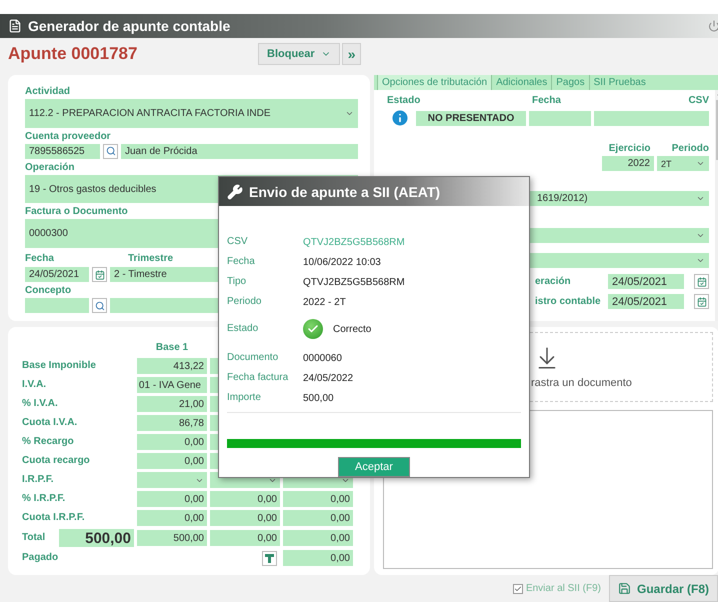  What do you see at coordinates (328, 378) in the screenshot?
I see `field-value: 24/05/2022` at bounding box center [328, 378].